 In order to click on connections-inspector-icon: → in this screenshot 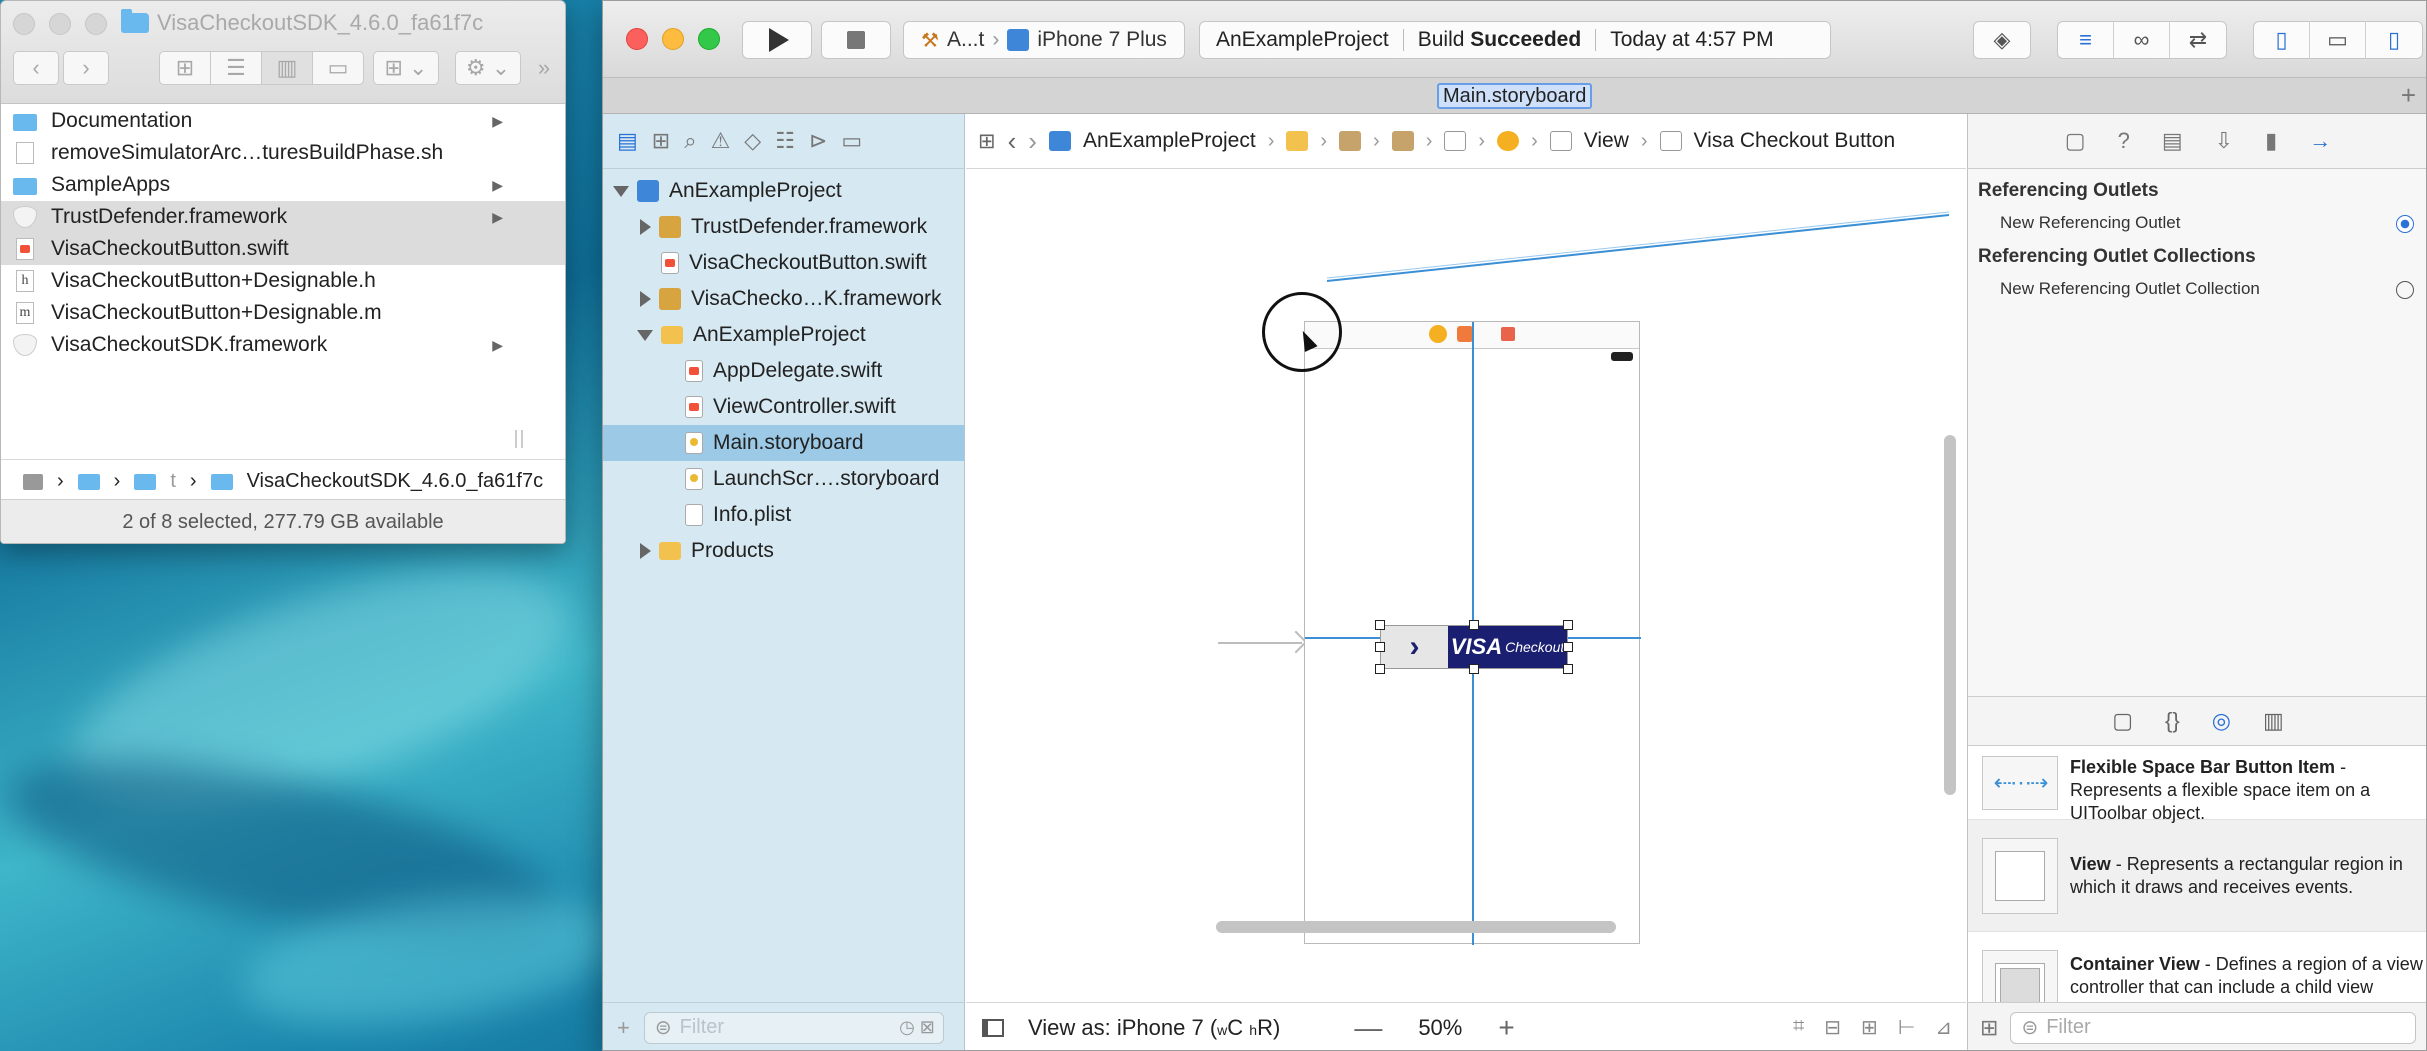, I will do `click(2320, 141)`.